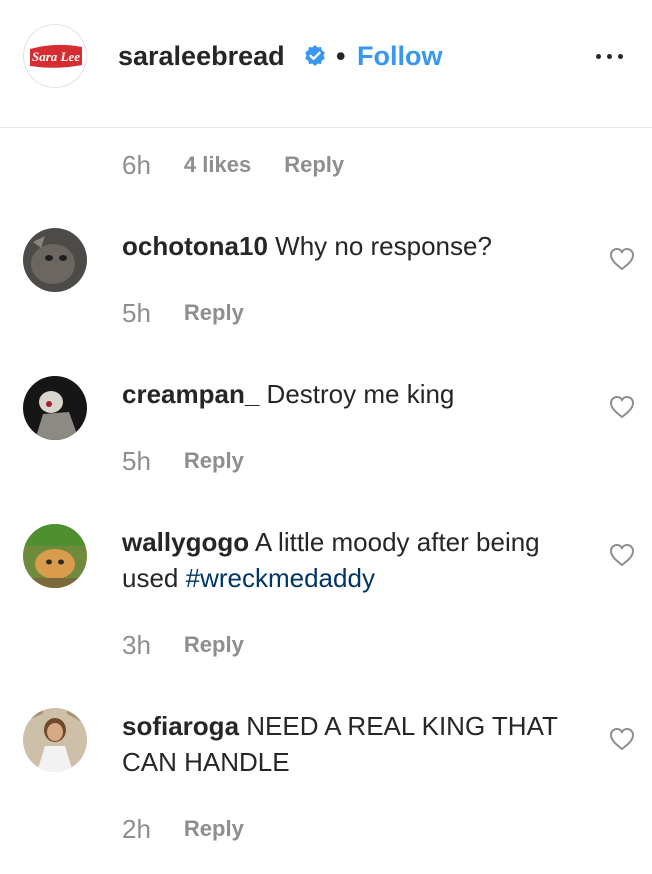 The height and width of the screenshot is (874, 652). What do you see at coordinates (360, 394) in the screenshot?
I see `comment-text: Destroy me king` at bounding box center [360, 394].